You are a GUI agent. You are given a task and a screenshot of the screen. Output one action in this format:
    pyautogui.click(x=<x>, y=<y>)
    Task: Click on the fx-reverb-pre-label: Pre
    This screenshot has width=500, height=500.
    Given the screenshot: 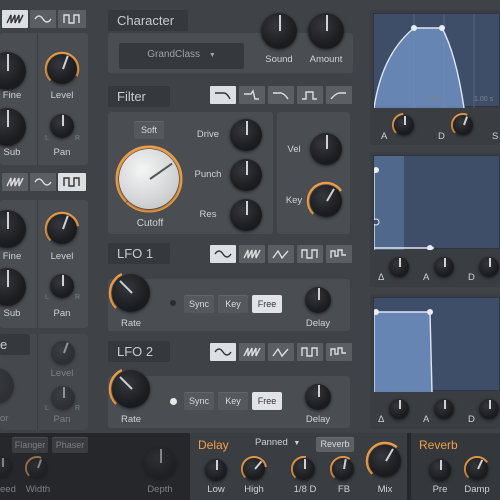 What is the action you would take?
    pyautogui.click(x=440, y=489)
    